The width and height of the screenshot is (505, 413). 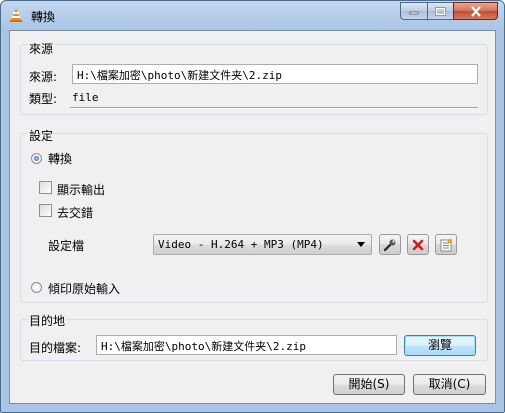 What do you see at coordinates (66, 246) in the screenshot?
I see `profile-label: 設定檔` at bounding box center [66, 246].